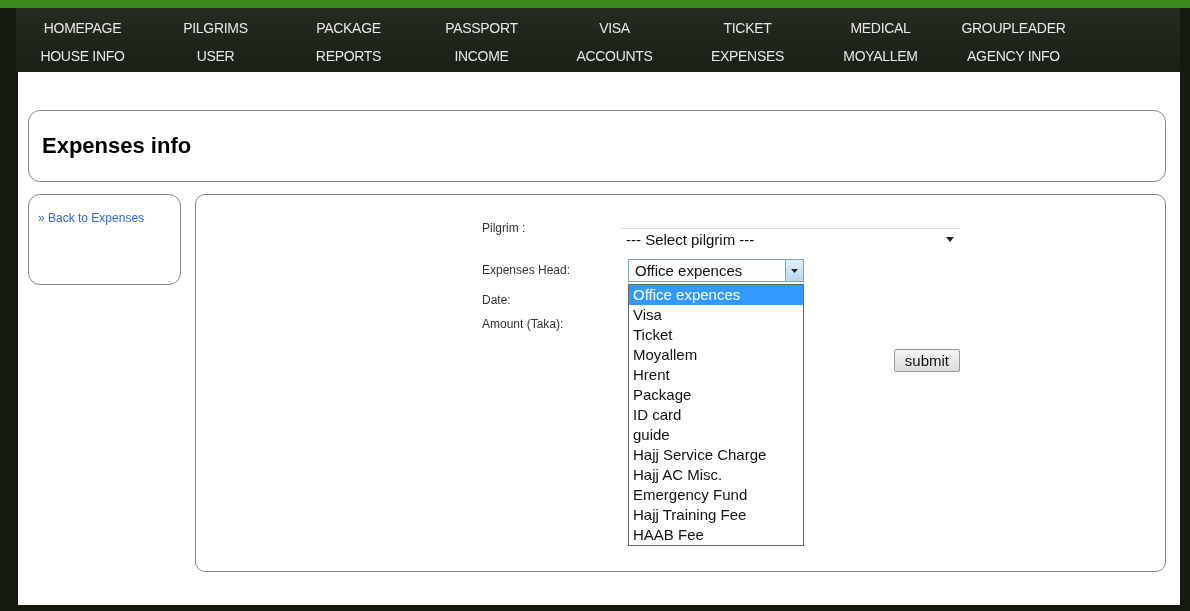  What do you see at coordinates (1013, 28) in the screenshot?
I see `nav-link: GROUPLEADER` at bounding box center [1013, 28].